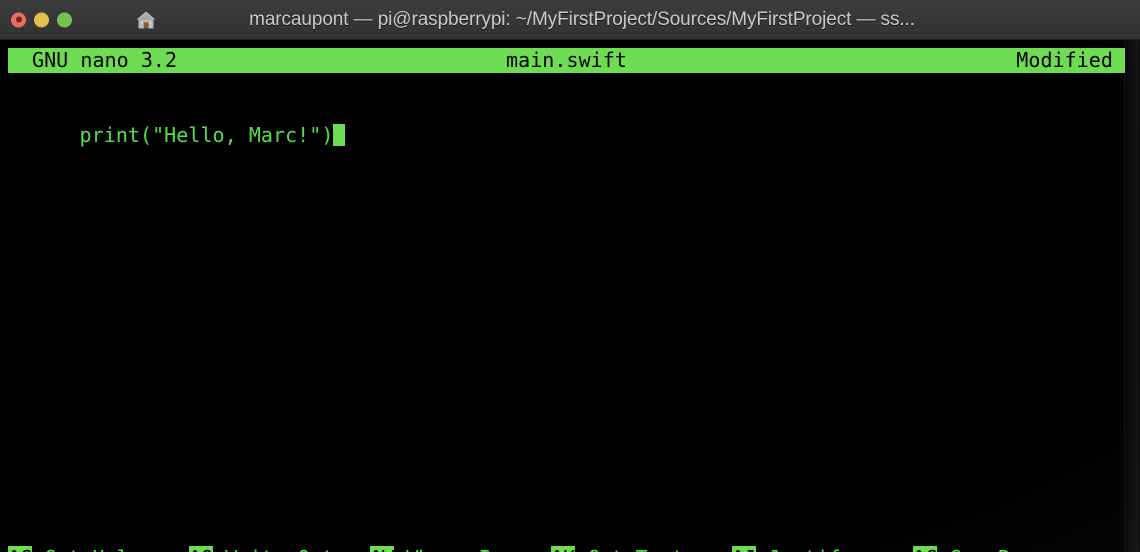 The width and height of the screenshot is (1140, 552). What do you see at coordinates (985, 549) in the screenshot?
I see `shortcut-label: Cur Pos` at bounding box center [985, 549].